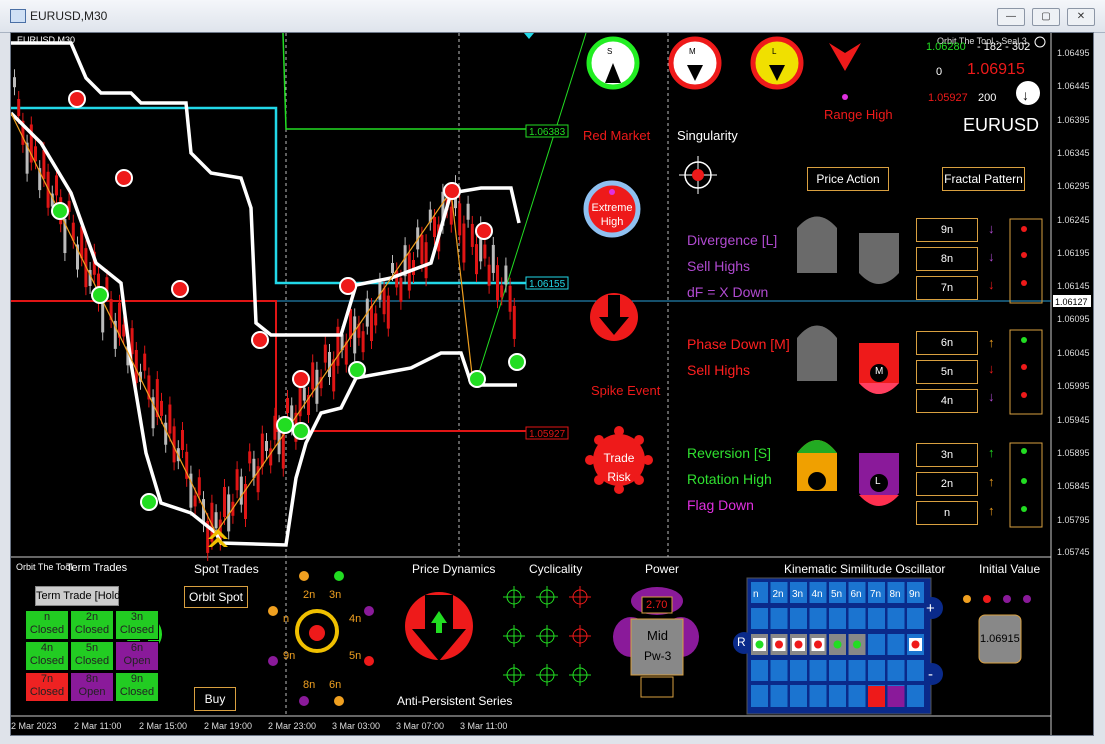  Describe the element at coordinates (1011, 17) in the screenshot. I see `minimize-button: —` at that location.